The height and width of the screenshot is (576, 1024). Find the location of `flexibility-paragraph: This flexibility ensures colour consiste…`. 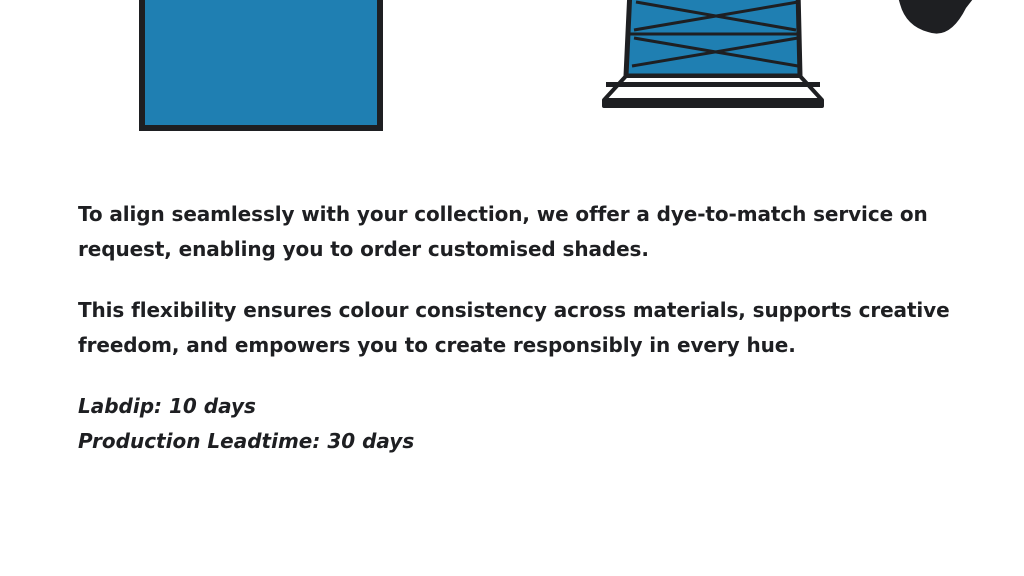

flexibility-paragraph: This flexibility ensures colour consiste… is located at coordinates (514, 327).